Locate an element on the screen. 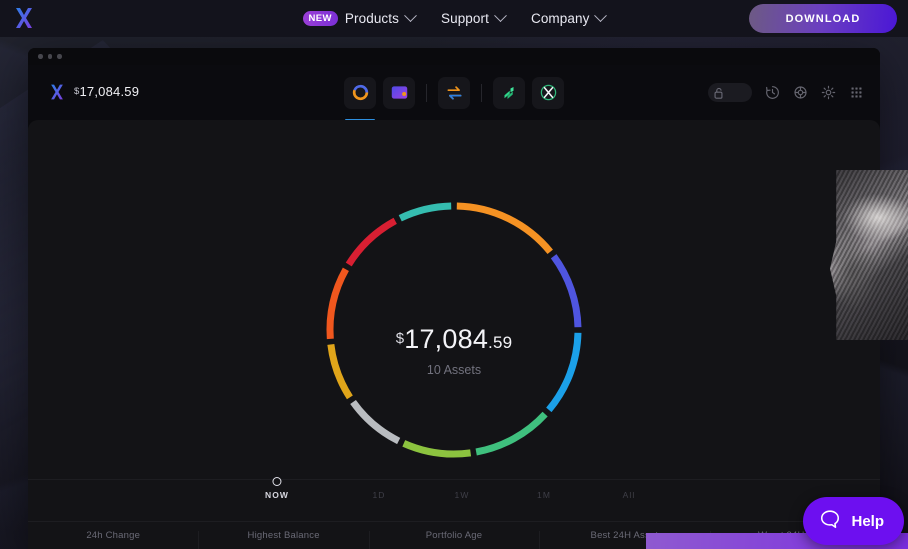 The width and height of the screenshot is (908, 549). compound-icon is located at coordinates (509, 92).